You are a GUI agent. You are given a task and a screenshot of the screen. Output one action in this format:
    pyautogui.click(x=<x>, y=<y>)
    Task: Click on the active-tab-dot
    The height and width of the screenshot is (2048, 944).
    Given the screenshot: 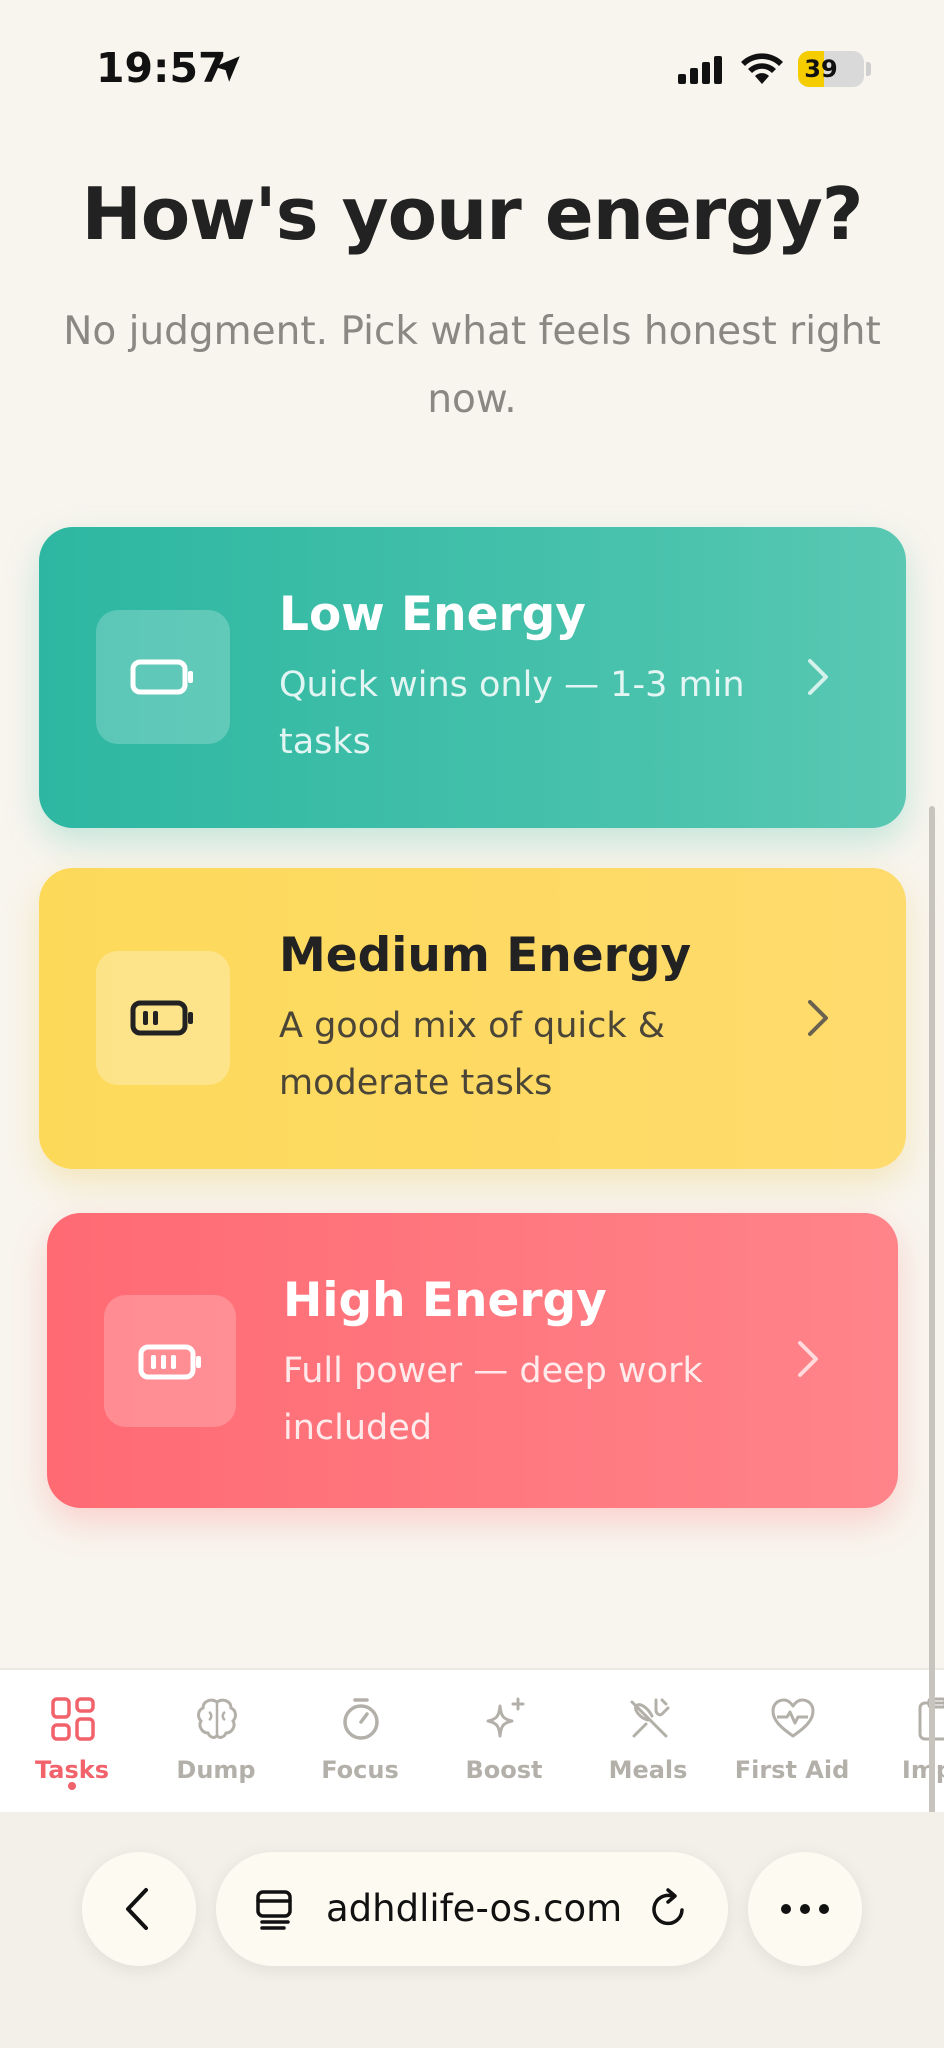 What is the action you would take?
    pyautogui.click(x=72, y=1786)
    